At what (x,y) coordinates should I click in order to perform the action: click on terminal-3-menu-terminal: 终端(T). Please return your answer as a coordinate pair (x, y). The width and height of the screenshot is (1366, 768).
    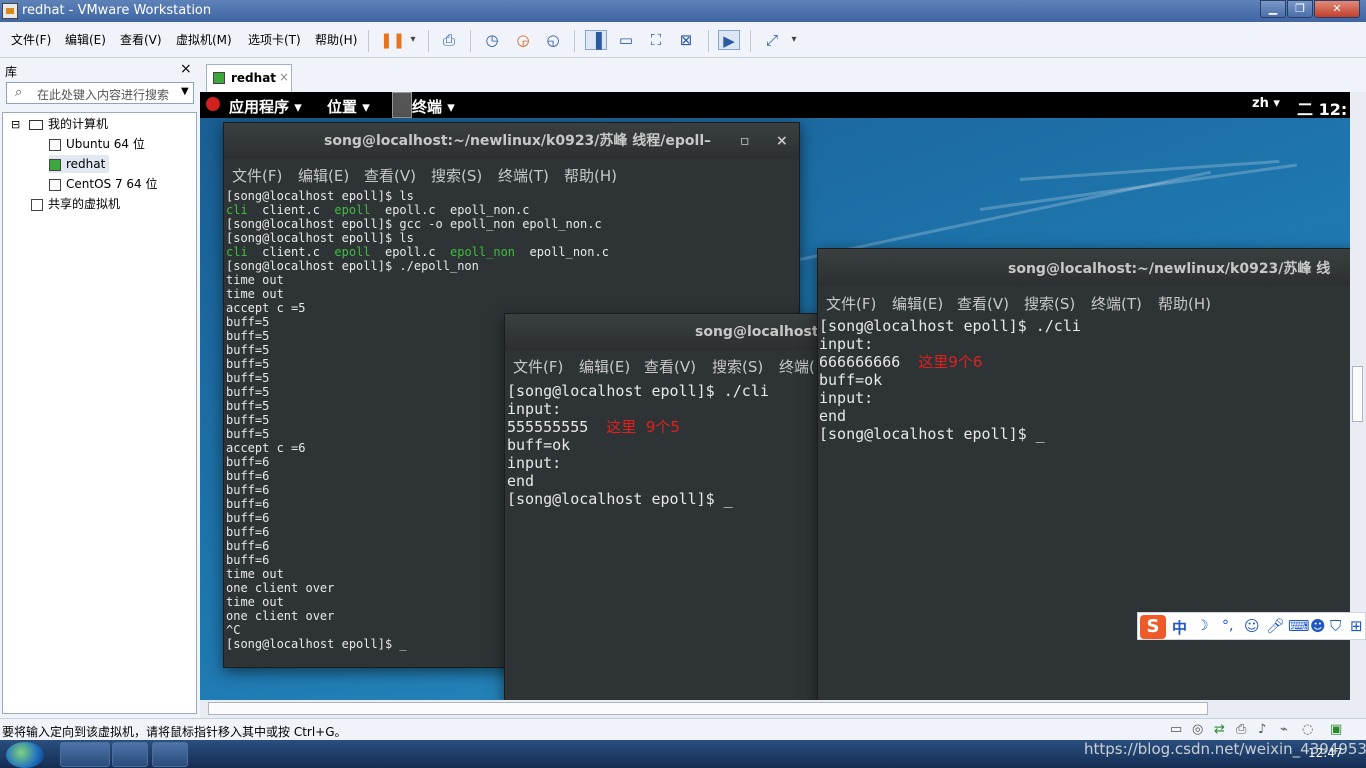
    Looking at the image, I should click on (1116, 303).